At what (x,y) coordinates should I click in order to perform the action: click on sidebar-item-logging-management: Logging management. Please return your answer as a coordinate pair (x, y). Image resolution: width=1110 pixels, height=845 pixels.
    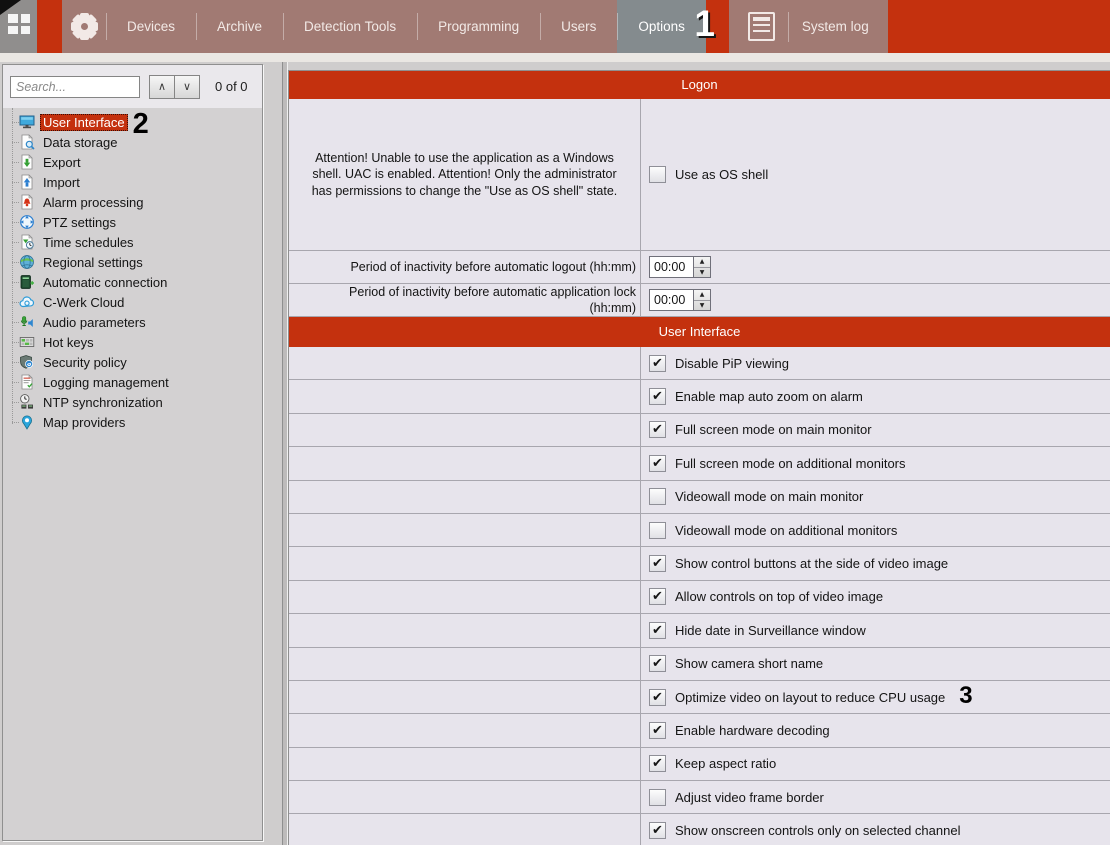
    Looking at the image, I should click on (132, 382).